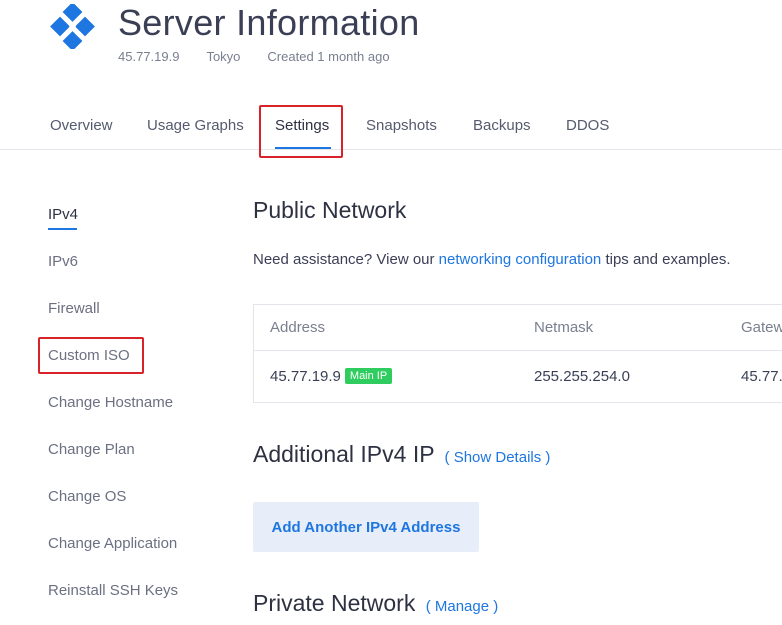  What do you see at coordinates (330, 210) in the screenshot?
I see `public-network-heading: Public Network` at bounding box center [330, 210].